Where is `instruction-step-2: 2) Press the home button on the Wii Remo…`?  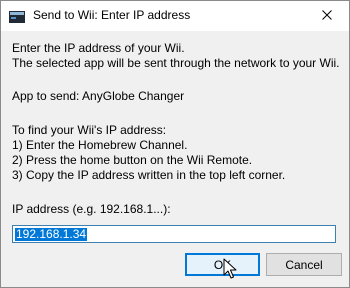 instruction-step-2: 2) Press the home button on the Wii Remo… is located at coordinates (132, 160).